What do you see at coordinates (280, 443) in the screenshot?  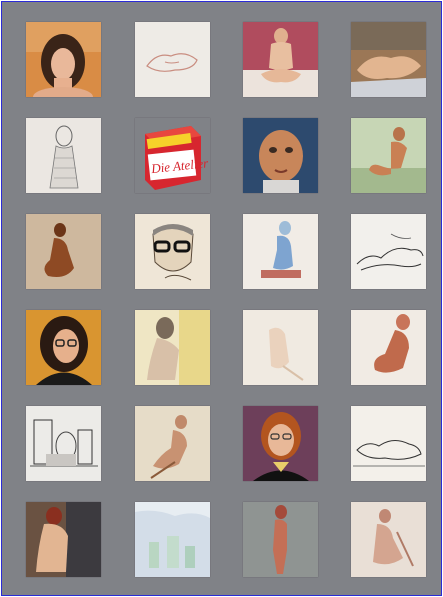 I see `thumbnail-redhead-portrait` at bounding box center [280, 443].